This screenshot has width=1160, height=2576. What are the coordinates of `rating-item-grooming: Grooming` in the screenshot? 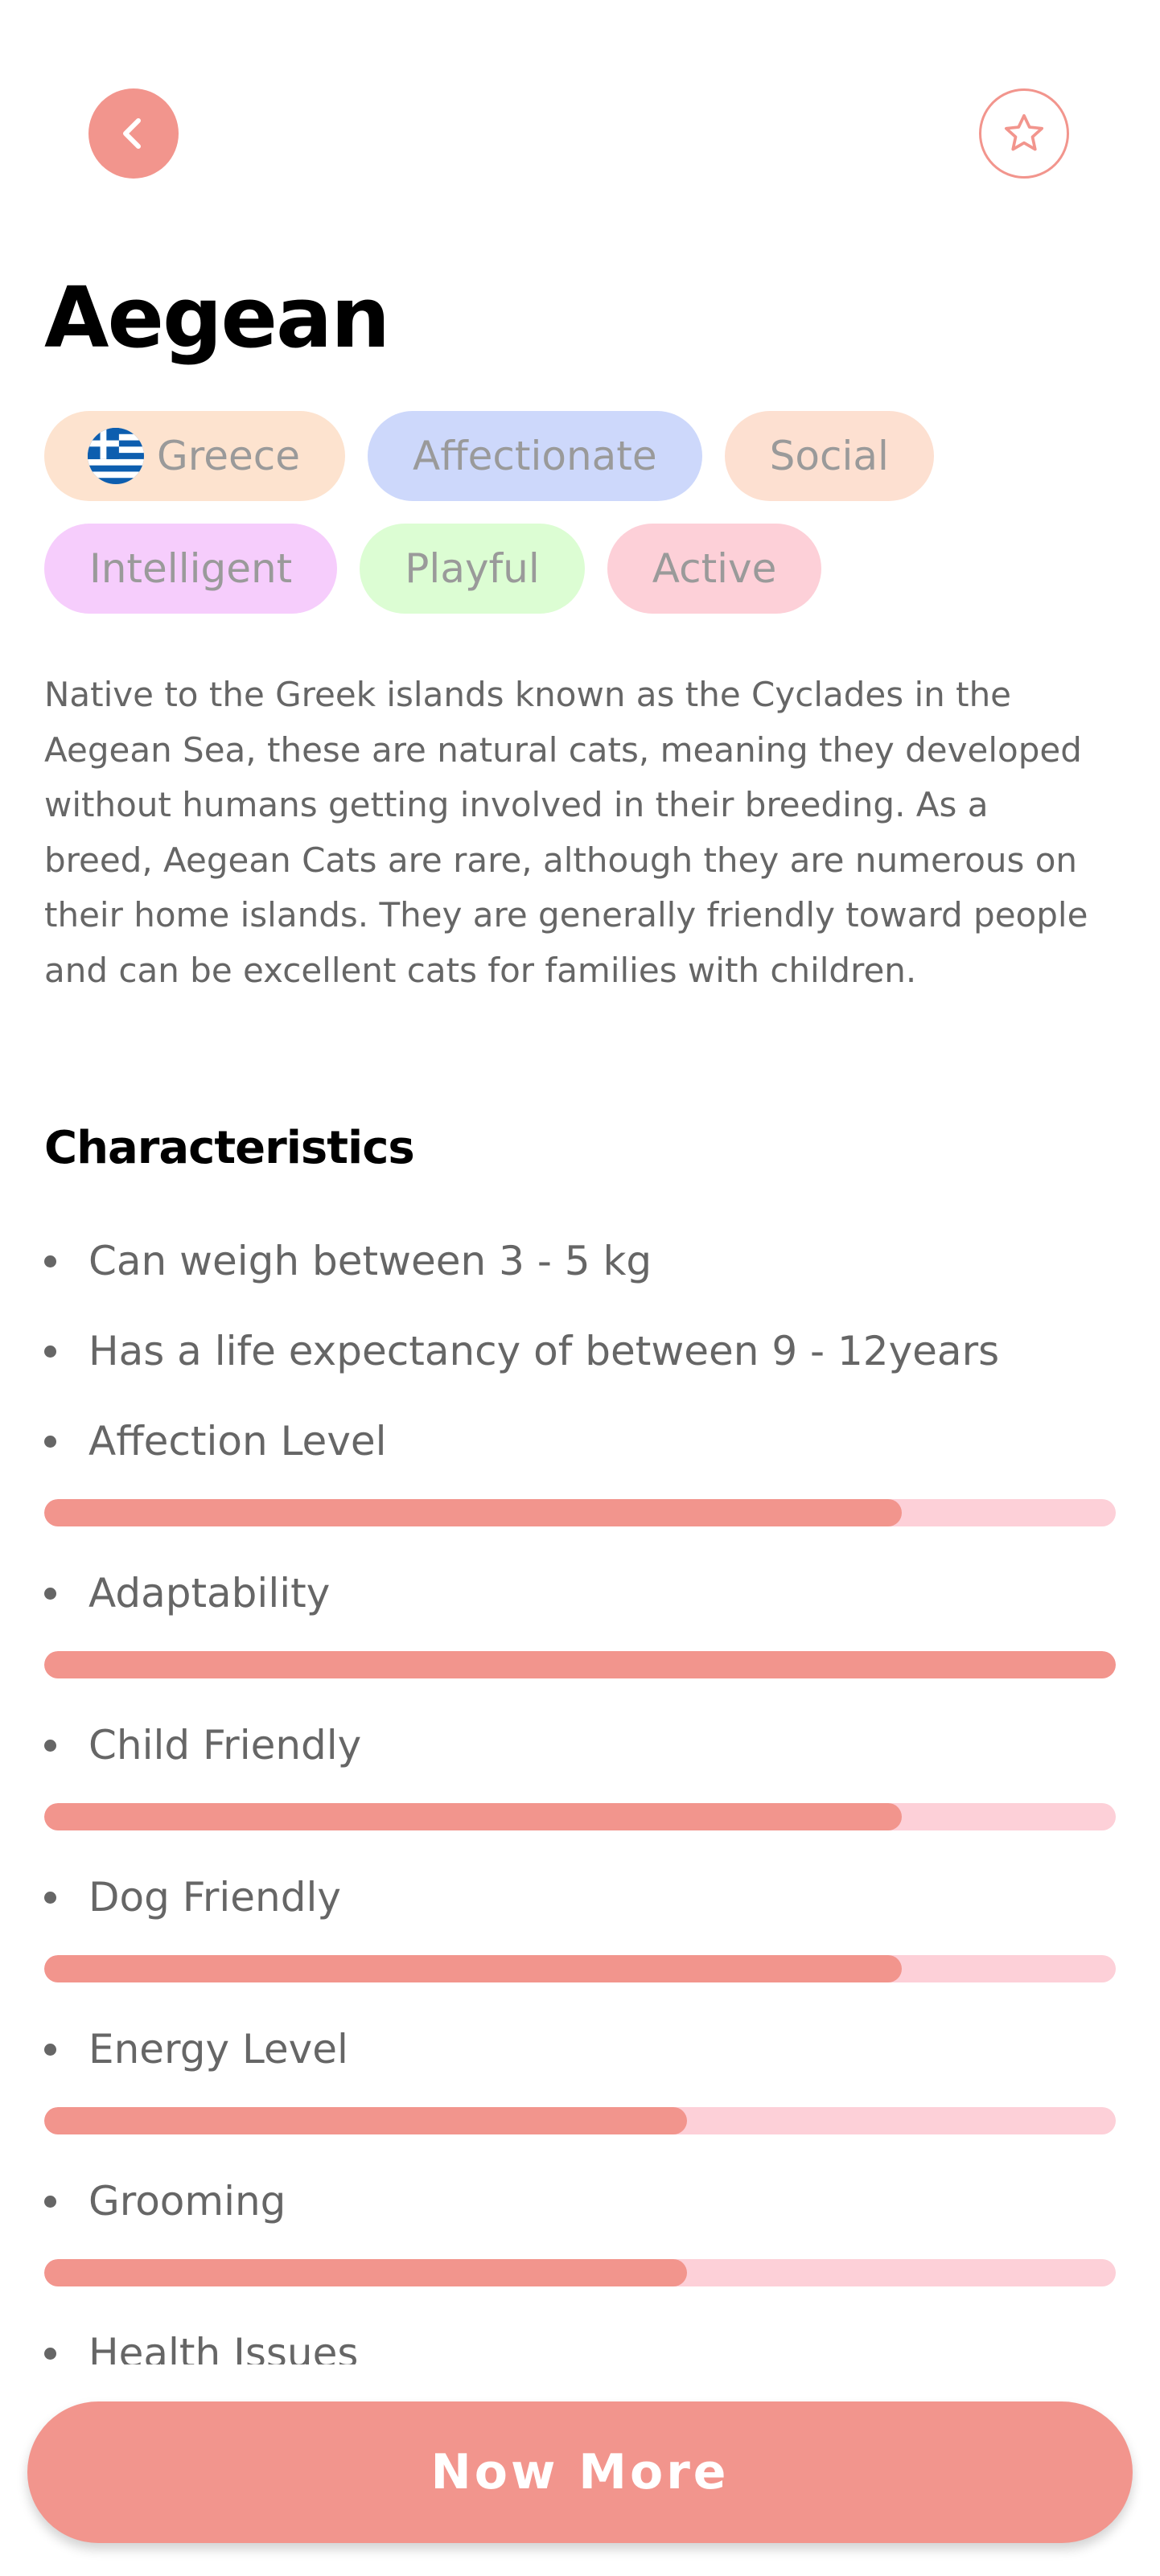 It's located at (165, 2201).